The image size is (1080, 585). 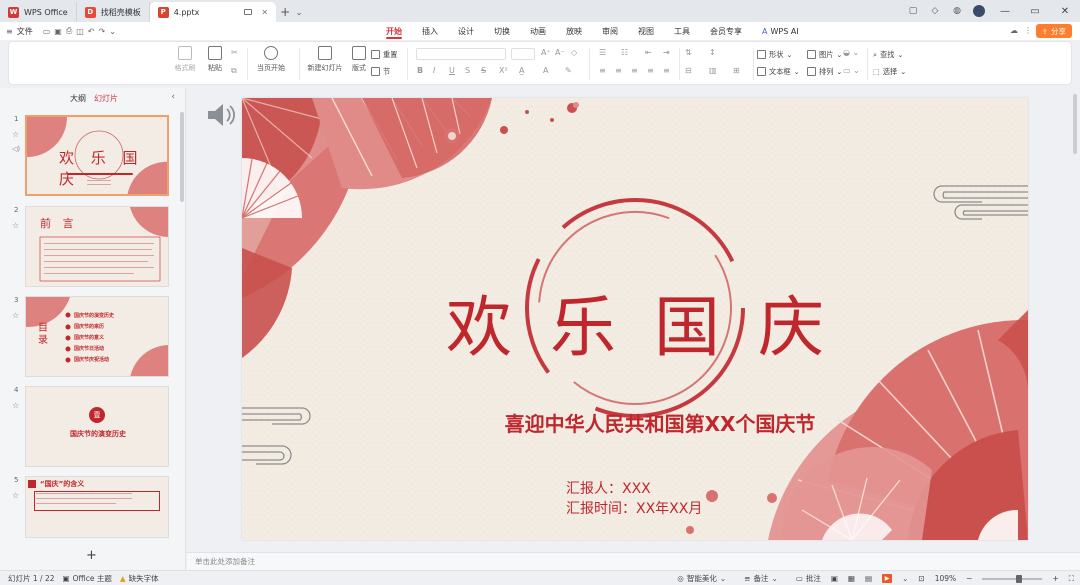 What do you see at coordinates (271, 59) in the screenshot?
I see `start-from-current-button: 当页开始` at bounding box center [271, 59].